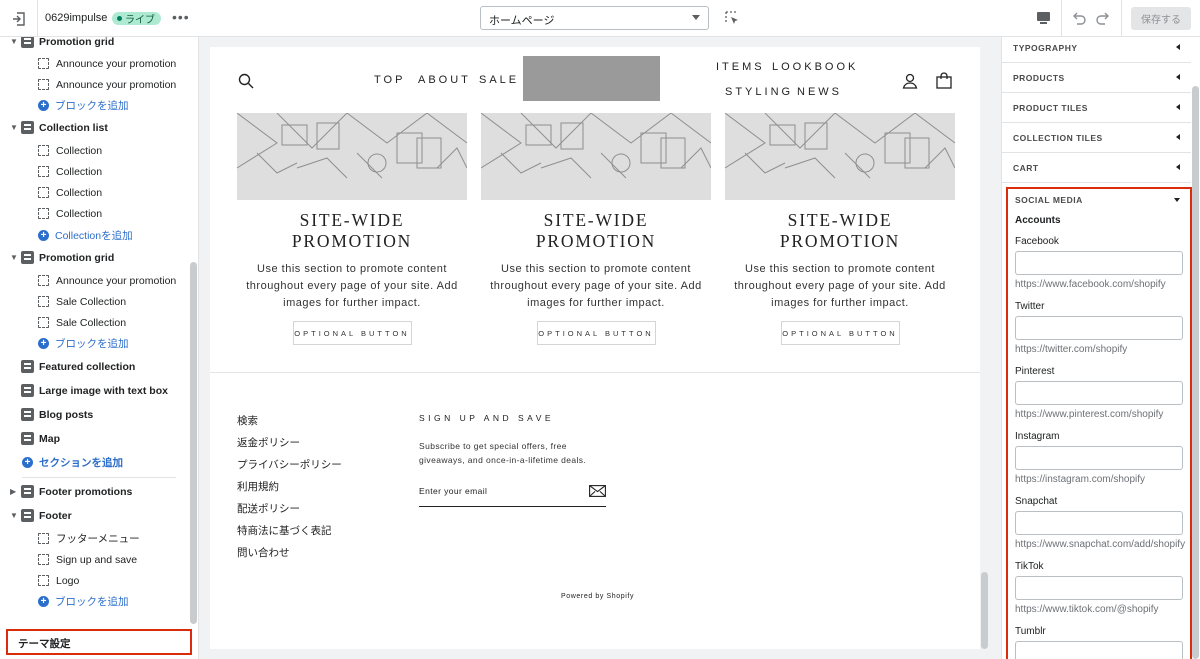 The height and width of the screenshot is (659, 1200). What do you see at coordinates (181, 17) in the screenshot?
I see `more-actions-icon: •••` at bounding box center [181, 17].